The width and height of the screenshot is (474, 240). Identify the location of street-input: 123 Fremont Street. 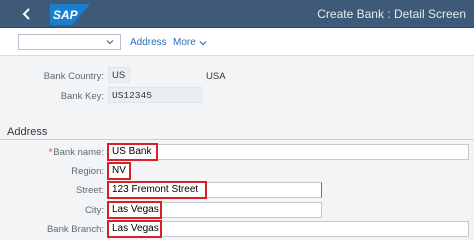
(157, 190).